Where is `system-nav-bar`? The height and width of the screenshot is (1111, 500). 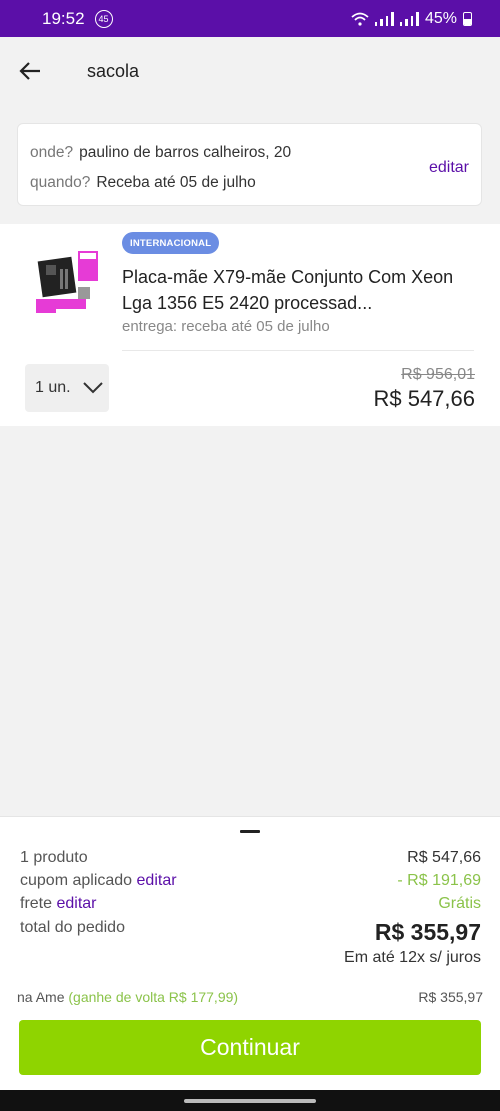
system-nav-bar is located at coordinates (250, 1100).